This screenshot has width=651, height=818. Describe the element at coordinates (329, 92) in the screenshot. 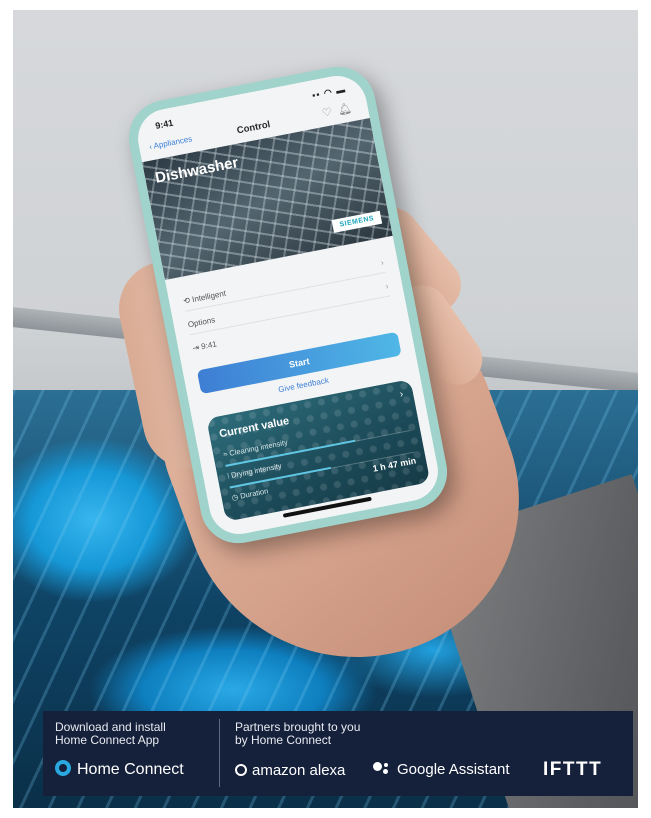

I see `signal-battery-icon: ▪▪ ◠ ▬` at that location.